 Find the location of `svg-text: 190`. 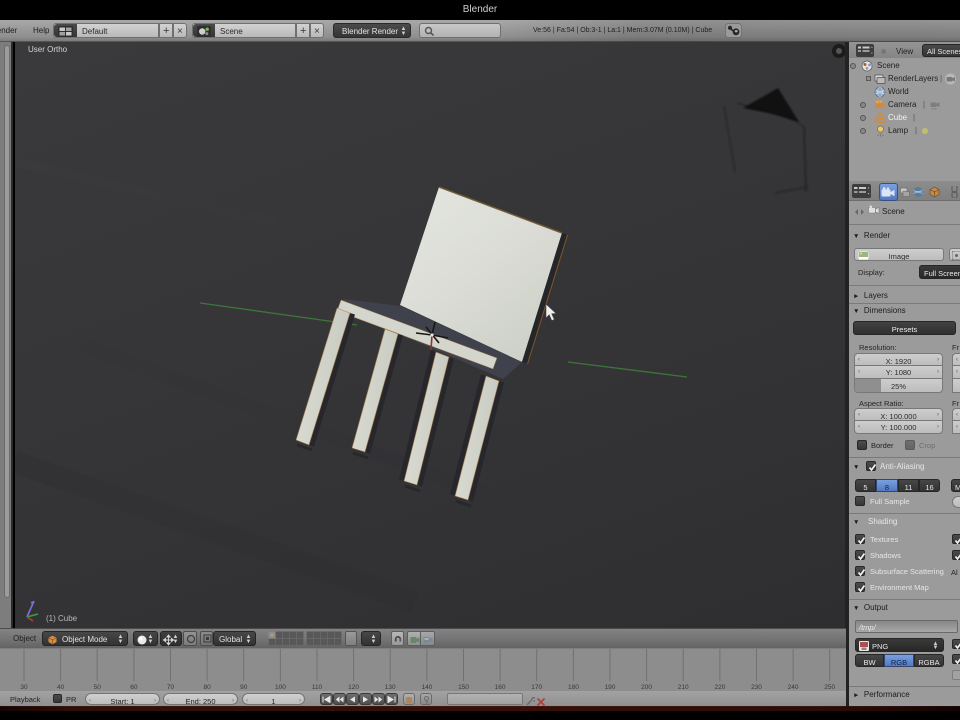

svg-text: 190 is located at coordinates (610, 687).